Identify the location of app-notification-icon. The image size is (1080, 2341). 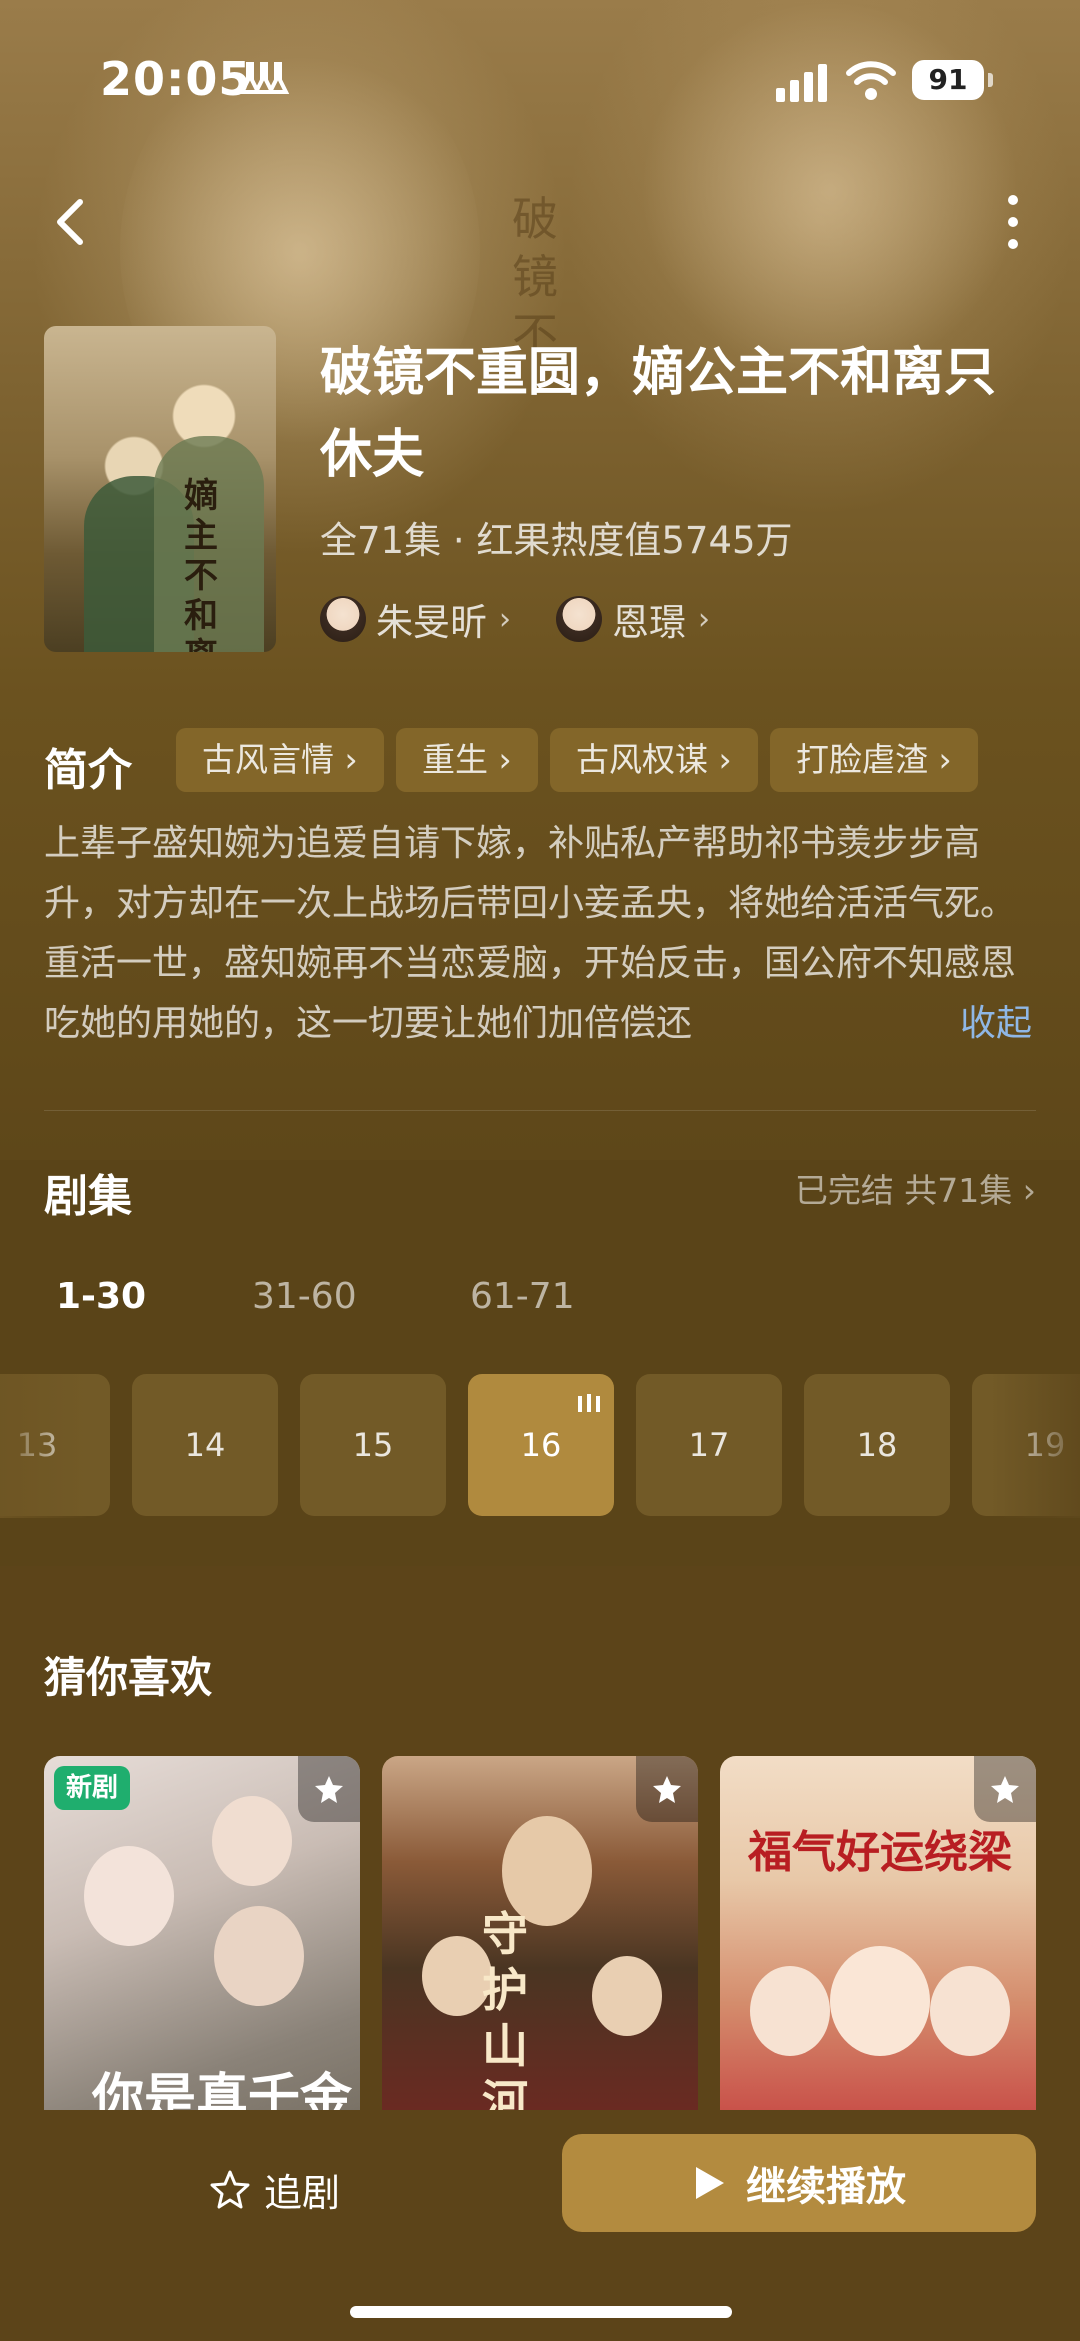
(265, 78).